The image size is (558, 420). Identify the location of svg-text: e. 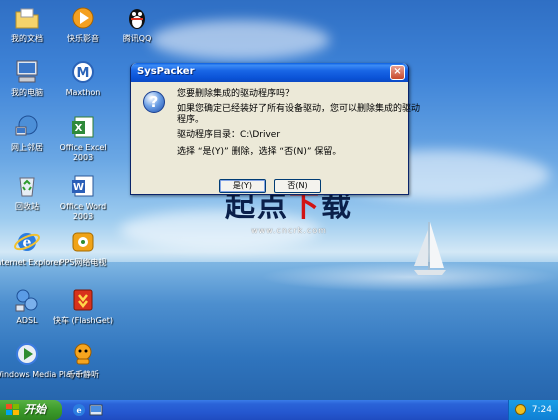
(78, 410).